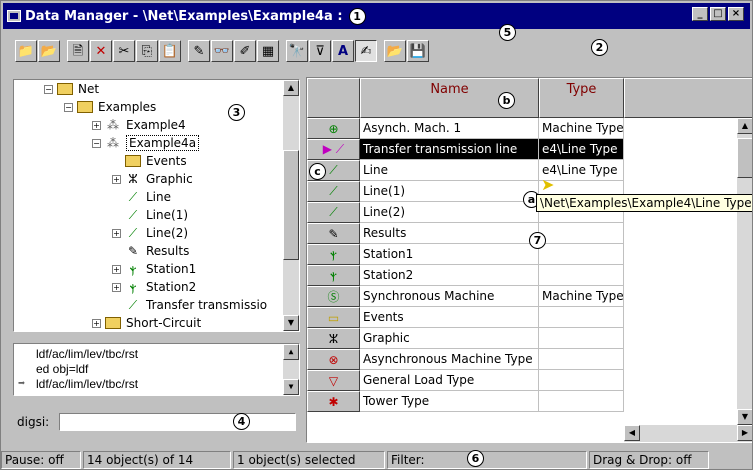 The image size is (753, 470). What do you see at coordinates (320, 51) in the screenshot?
I see `filter-icon: ⊽` at bounding box center [320, 51].